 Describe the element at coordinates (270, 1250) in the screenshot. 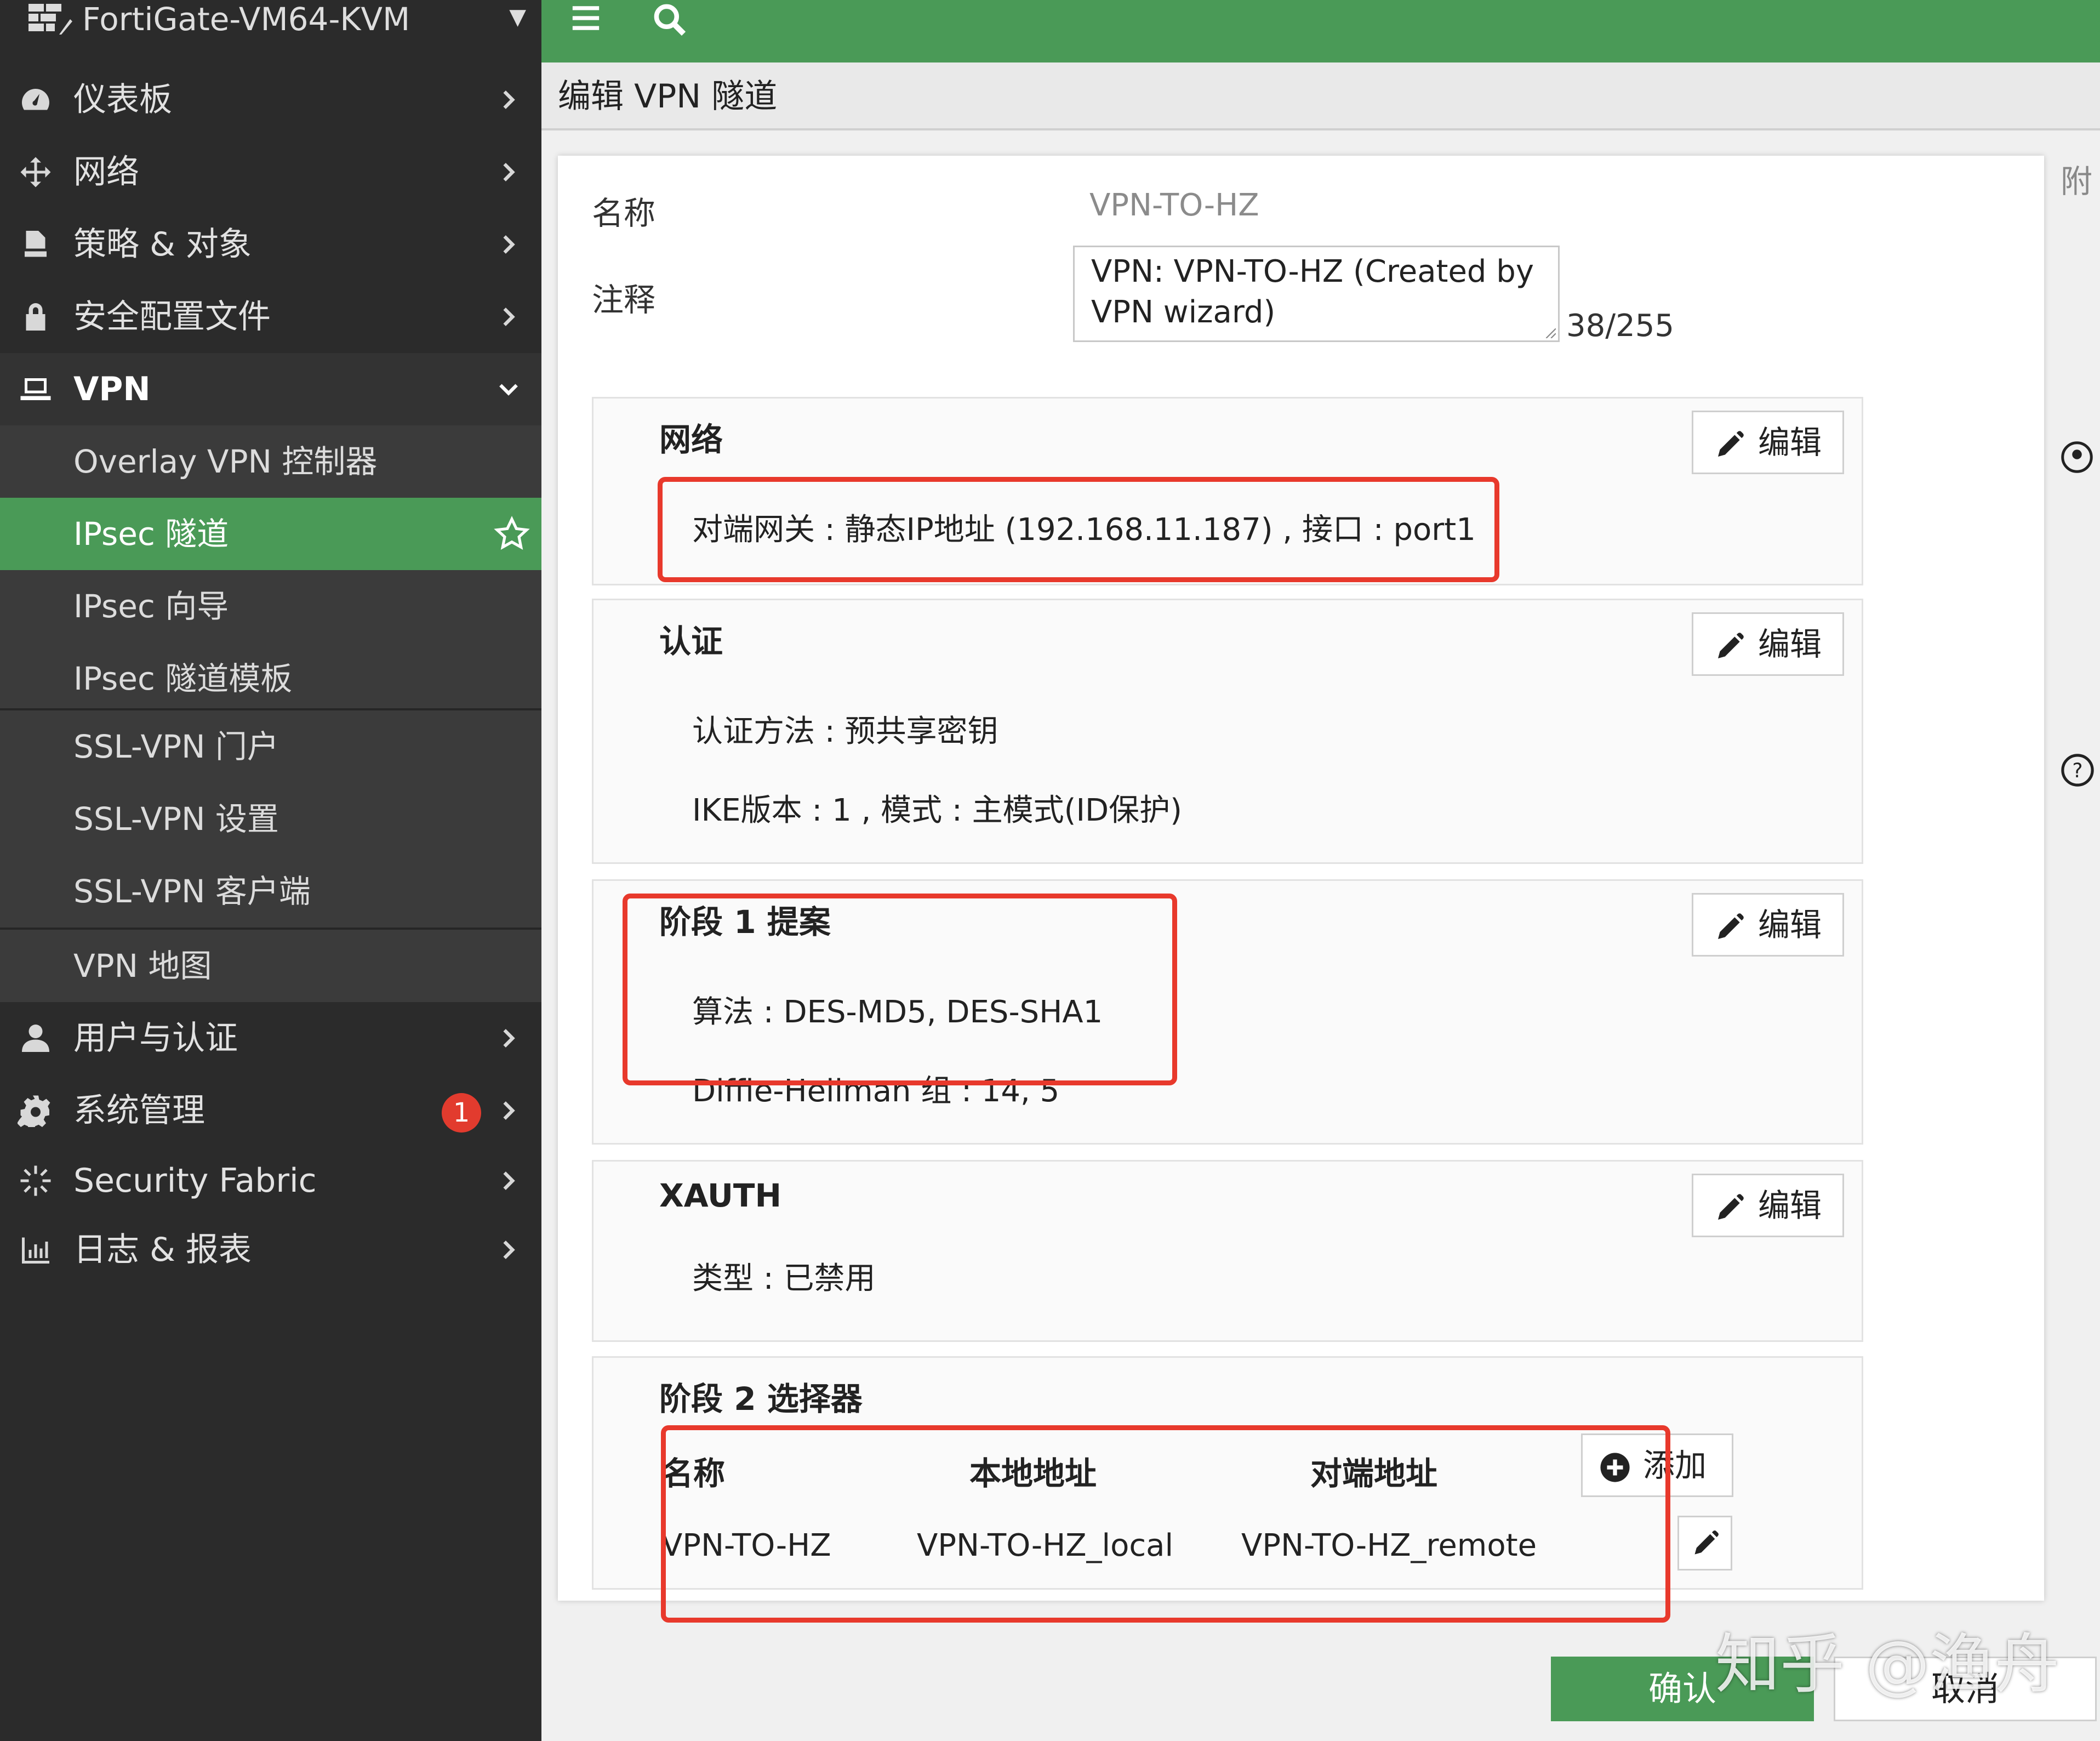

I see `sidebar-item-log-report: 日志 & 报表` at that location.